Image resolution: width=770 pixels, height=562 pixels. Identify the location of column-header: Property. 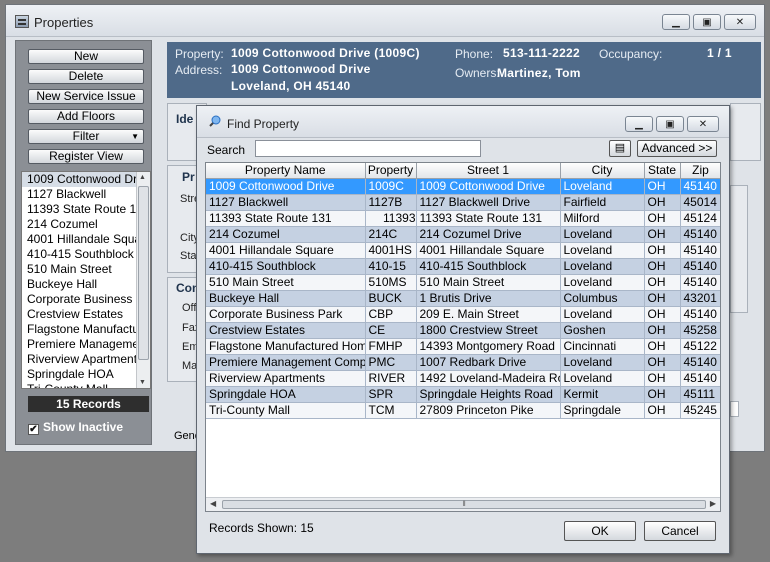
(391, 171).